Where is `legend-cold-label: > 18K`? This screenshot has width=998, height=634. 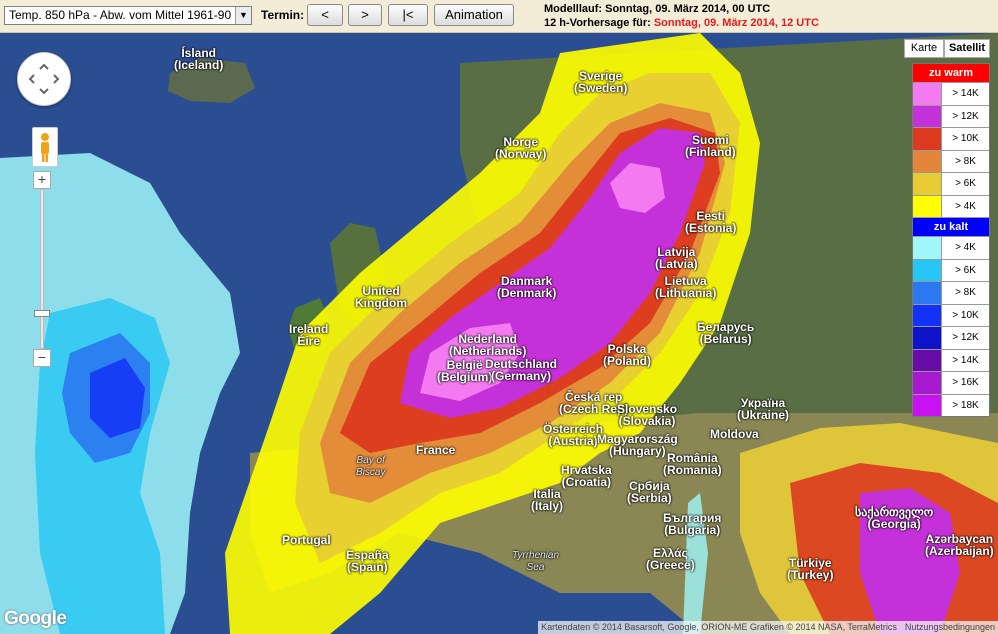
legend-cold-label: > 18K is located at coordinates (965, 405).